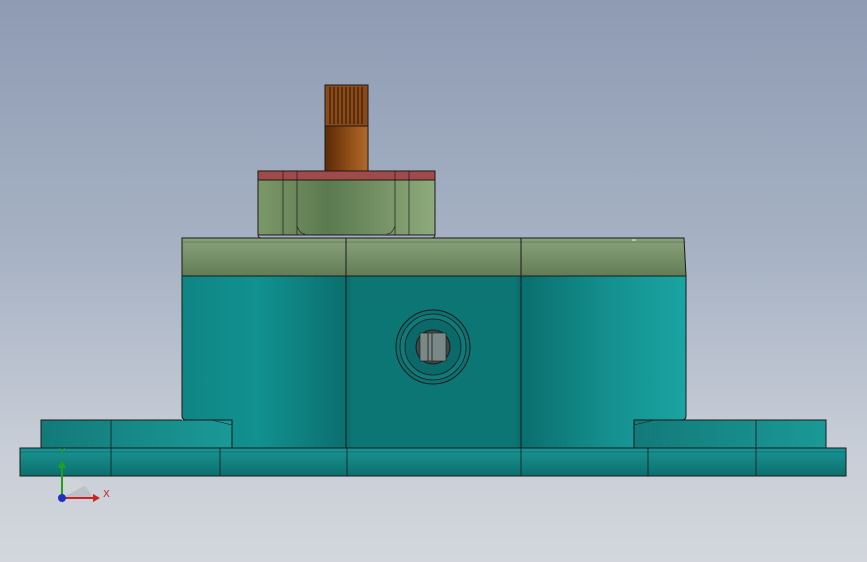 The height and width of the screenshot is (562, 867). What do you see at coordinates (346, 209) in the screenshot?
I see `bearing-cap` at bounding box center [346, 209].